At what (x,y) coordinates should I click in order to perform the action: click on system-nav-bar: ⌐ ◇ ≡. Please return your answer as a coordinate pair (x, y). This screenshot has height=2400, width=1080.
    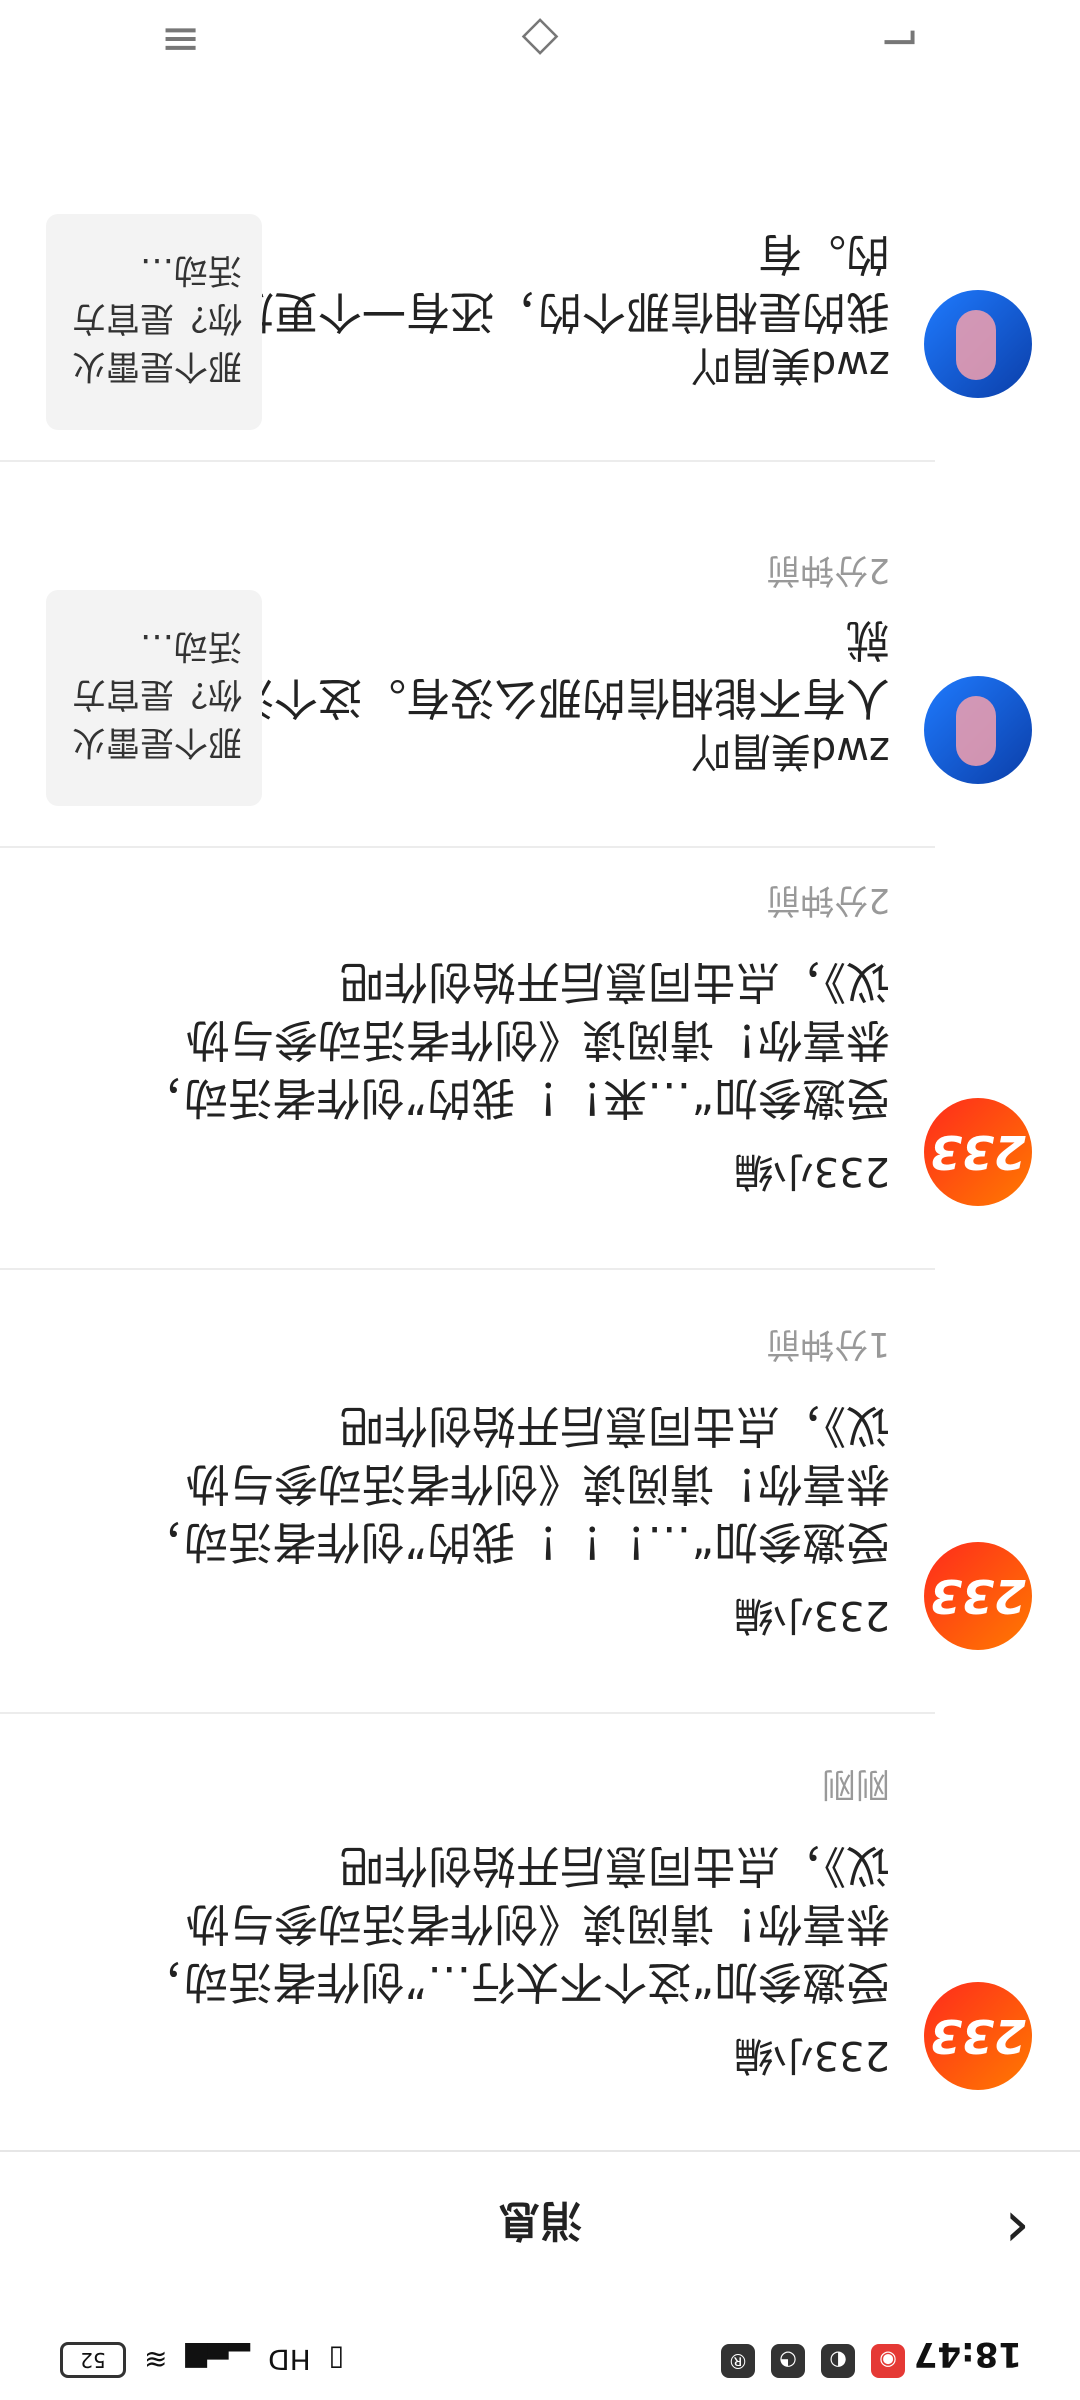
    Looking at the image, I should click on (540, 40).